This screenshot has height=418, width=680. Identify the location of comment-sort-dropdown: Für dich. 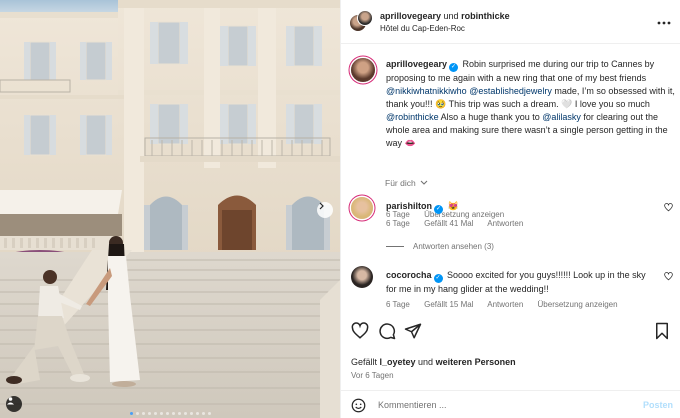
(406, 183).